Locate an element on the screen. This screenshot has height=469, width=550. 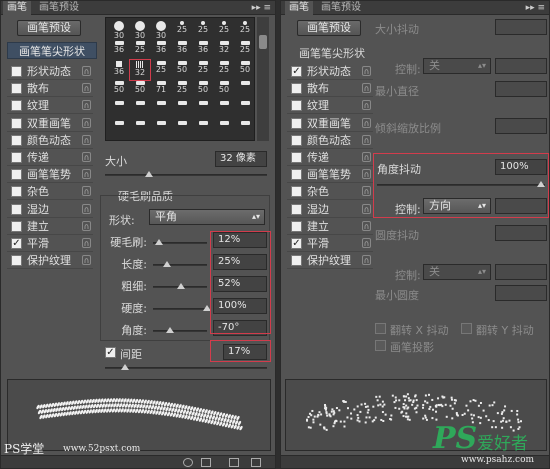
brush-tip-shape-item: 画笔笔尖形状 is located at coordinates (332, 53).